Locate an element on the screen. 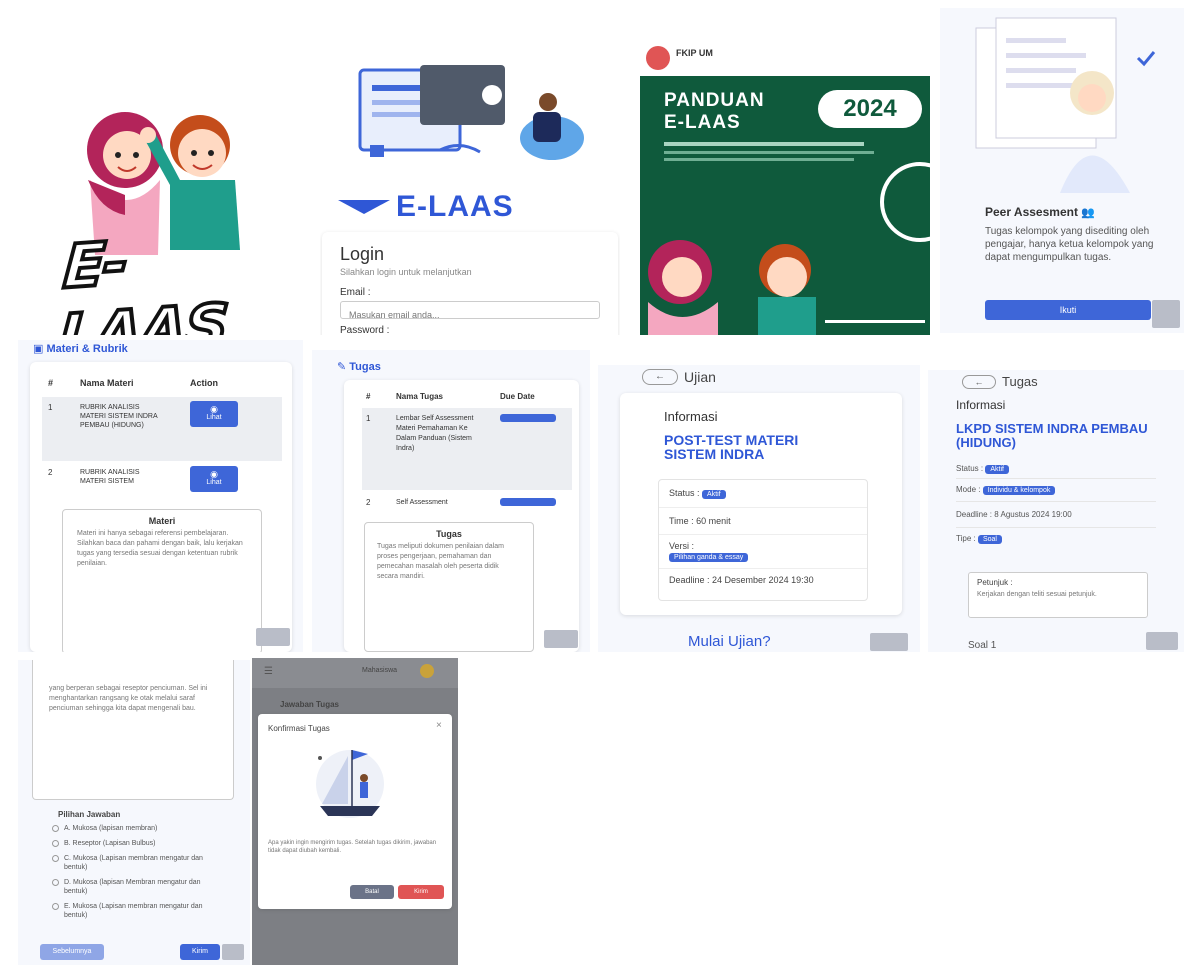  poster-logo-icon is located at coordinates (658, 58).